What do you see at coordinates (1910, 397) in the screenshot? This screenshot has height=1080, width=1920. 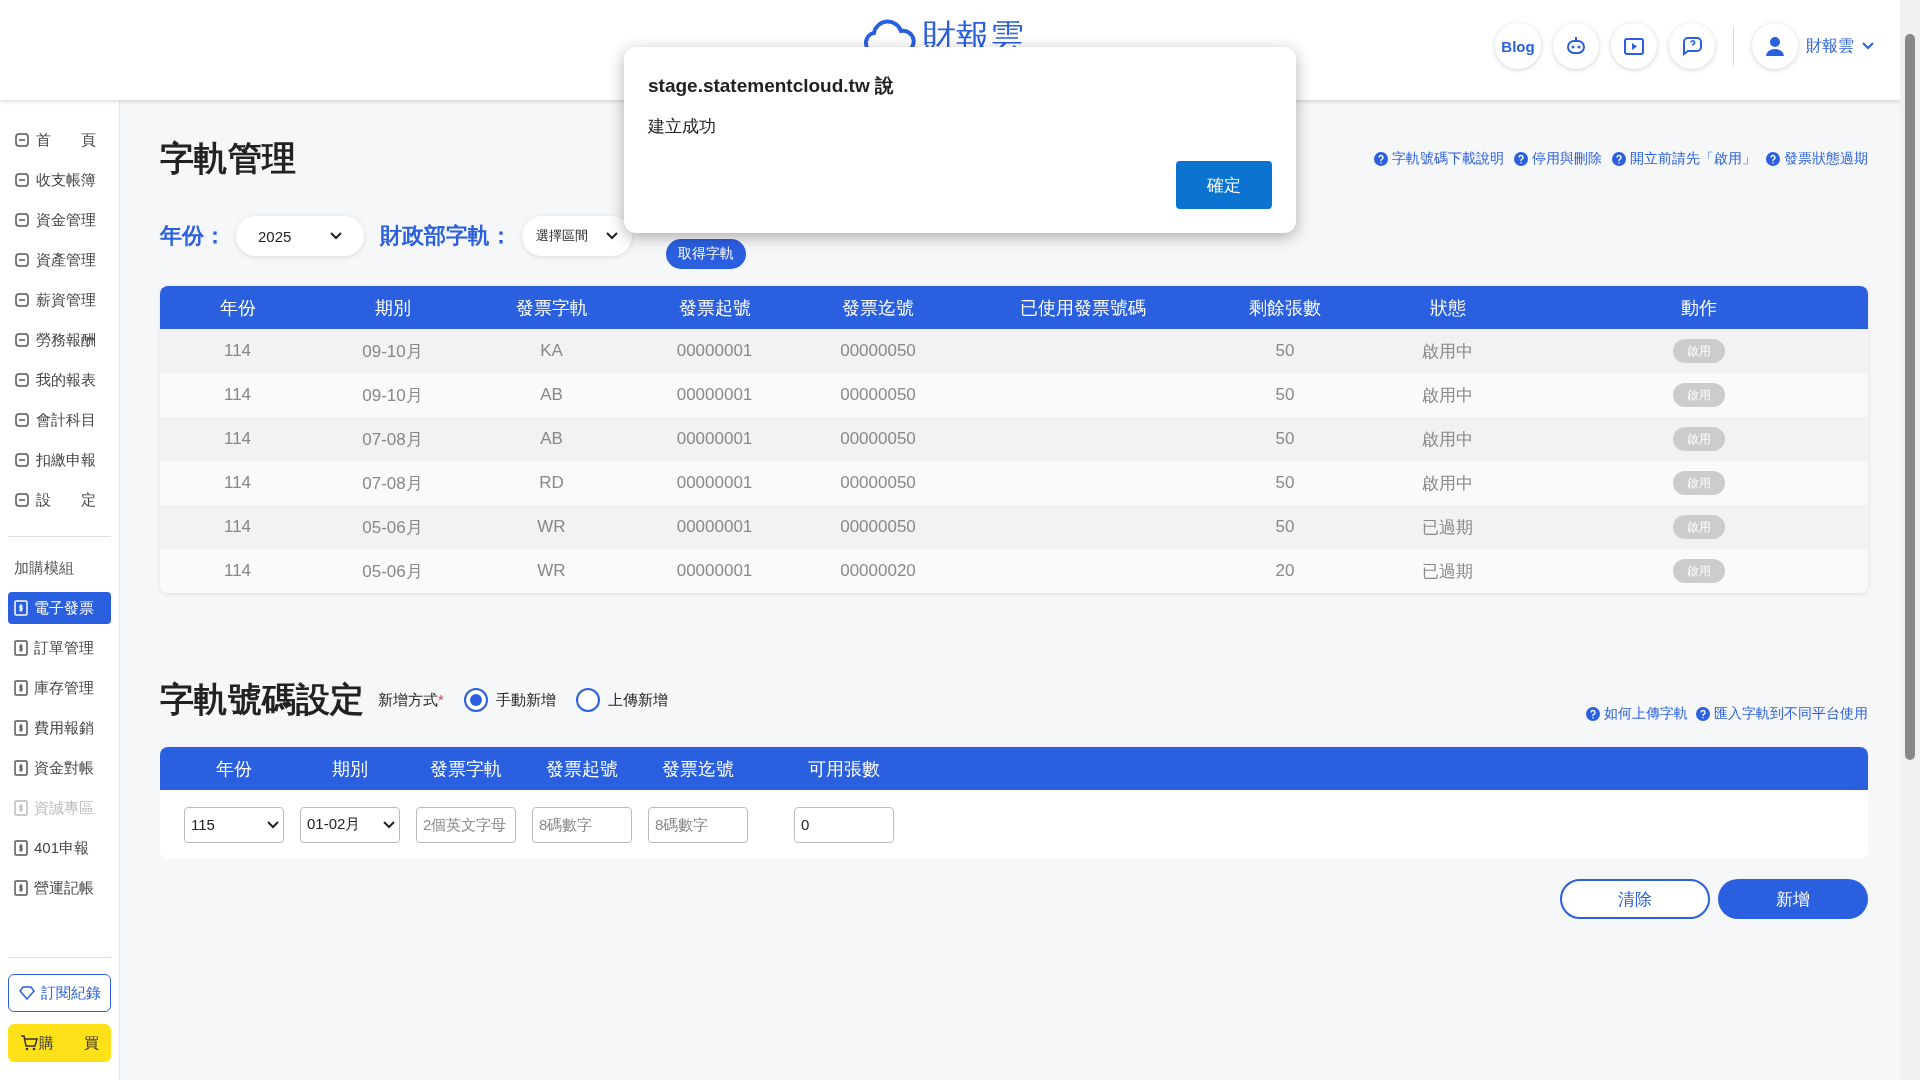 I see `scroll-thumb` at bounding box center [1910, 397].